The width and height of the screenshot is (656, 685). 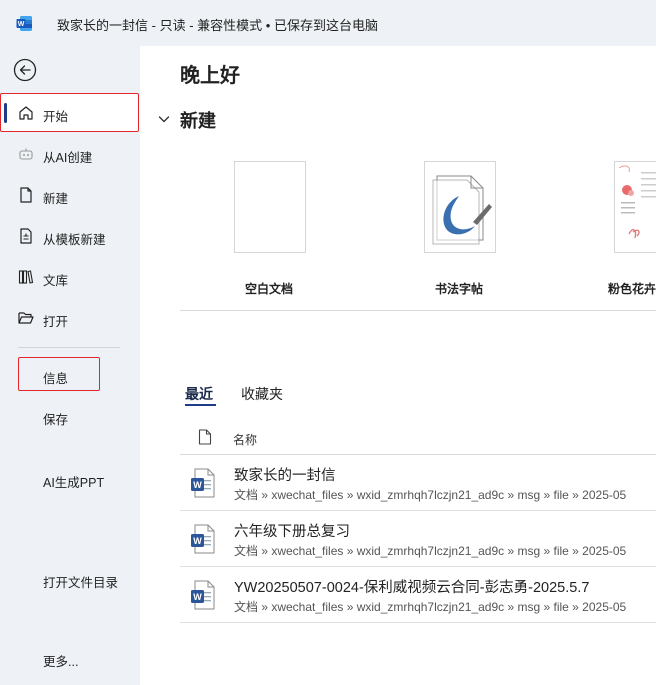 What do you see at coordinates (26, 277) in the screenshot?
I see `library-icon` at bounding box center [26, 277].